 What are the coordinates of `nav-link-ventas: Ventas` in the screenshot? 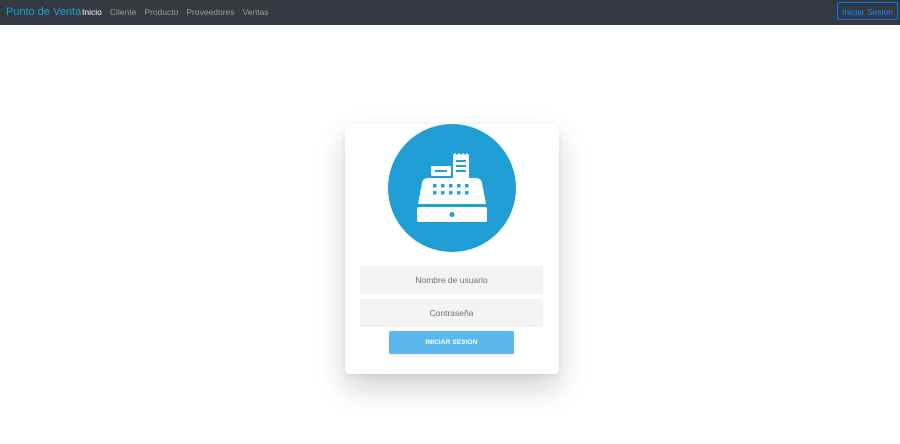 It's located at (256, 12).